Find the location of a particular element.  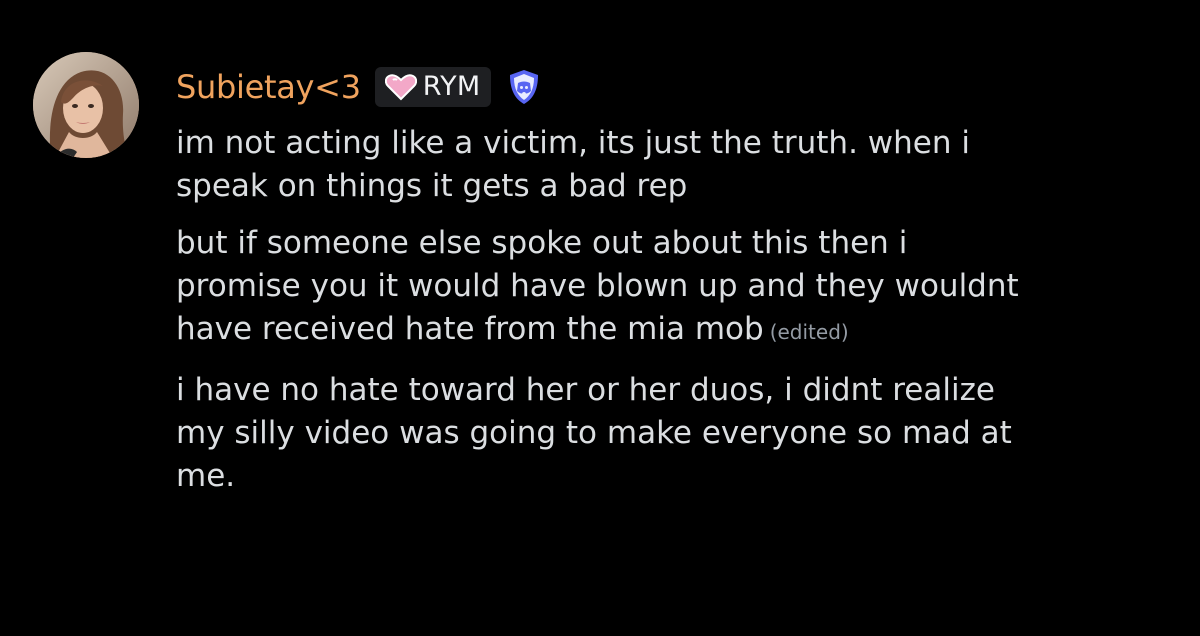

username: Subietay<3 is located at coordinates (268, 87).